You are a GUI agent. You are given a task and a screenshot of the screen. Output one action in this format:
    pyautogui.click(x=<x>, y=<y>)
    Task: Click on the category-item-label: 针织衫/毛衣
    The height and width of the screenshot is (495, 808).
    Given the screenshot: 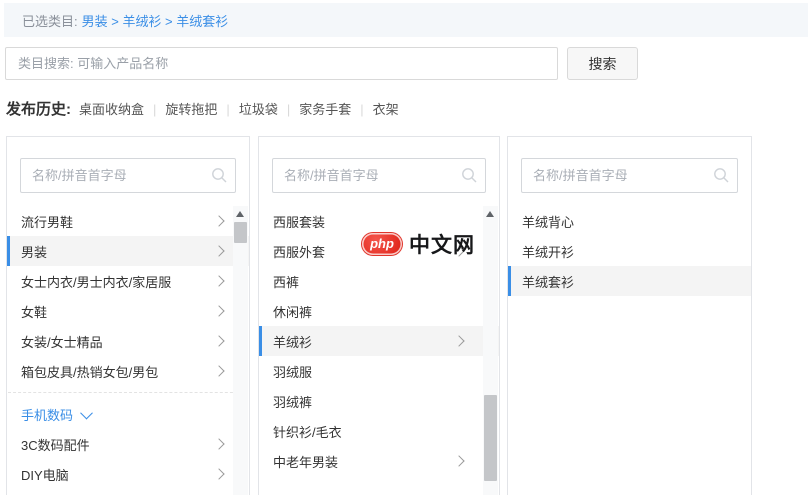 What is the action you would take?
    pyautogui.click(x=307, y=432)
    